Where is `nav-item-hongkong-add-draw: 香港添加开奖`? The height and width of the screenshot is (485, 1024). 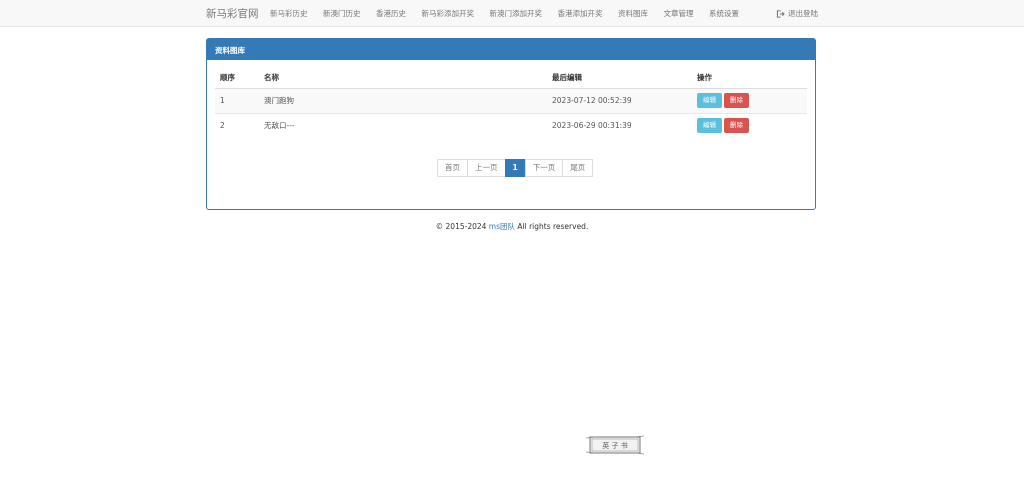
nav-item-hongkong-add-draw: 香港添加开奖 is located at coordinates (580, 13).